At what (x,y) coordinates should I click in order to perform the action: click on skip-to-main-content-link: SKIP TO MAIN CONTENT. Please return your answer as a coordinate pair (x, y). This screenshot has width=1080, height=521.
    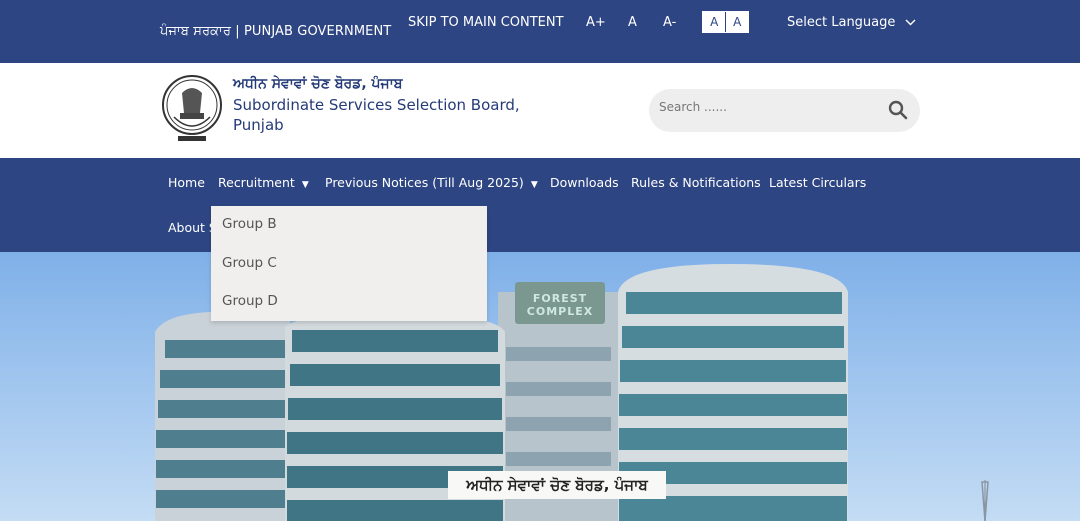
    Looking at the image, I should click on (486, 22).